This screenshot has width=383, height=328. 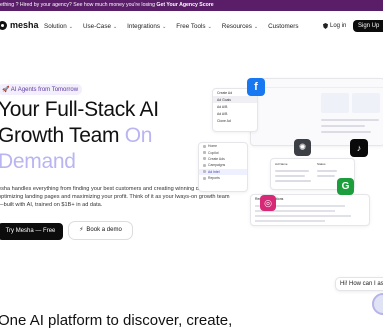 I want to click on reports-icon, so click(x=204, y=178).